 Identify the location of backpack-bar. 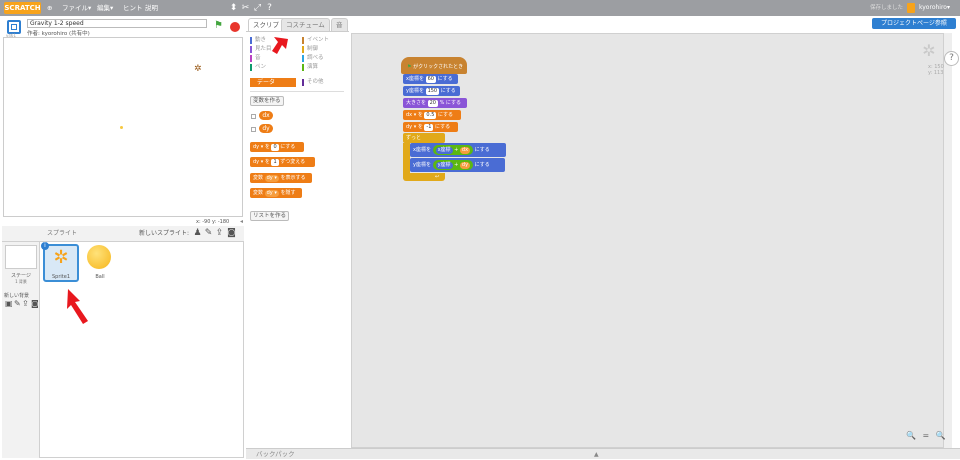
(603, 453).